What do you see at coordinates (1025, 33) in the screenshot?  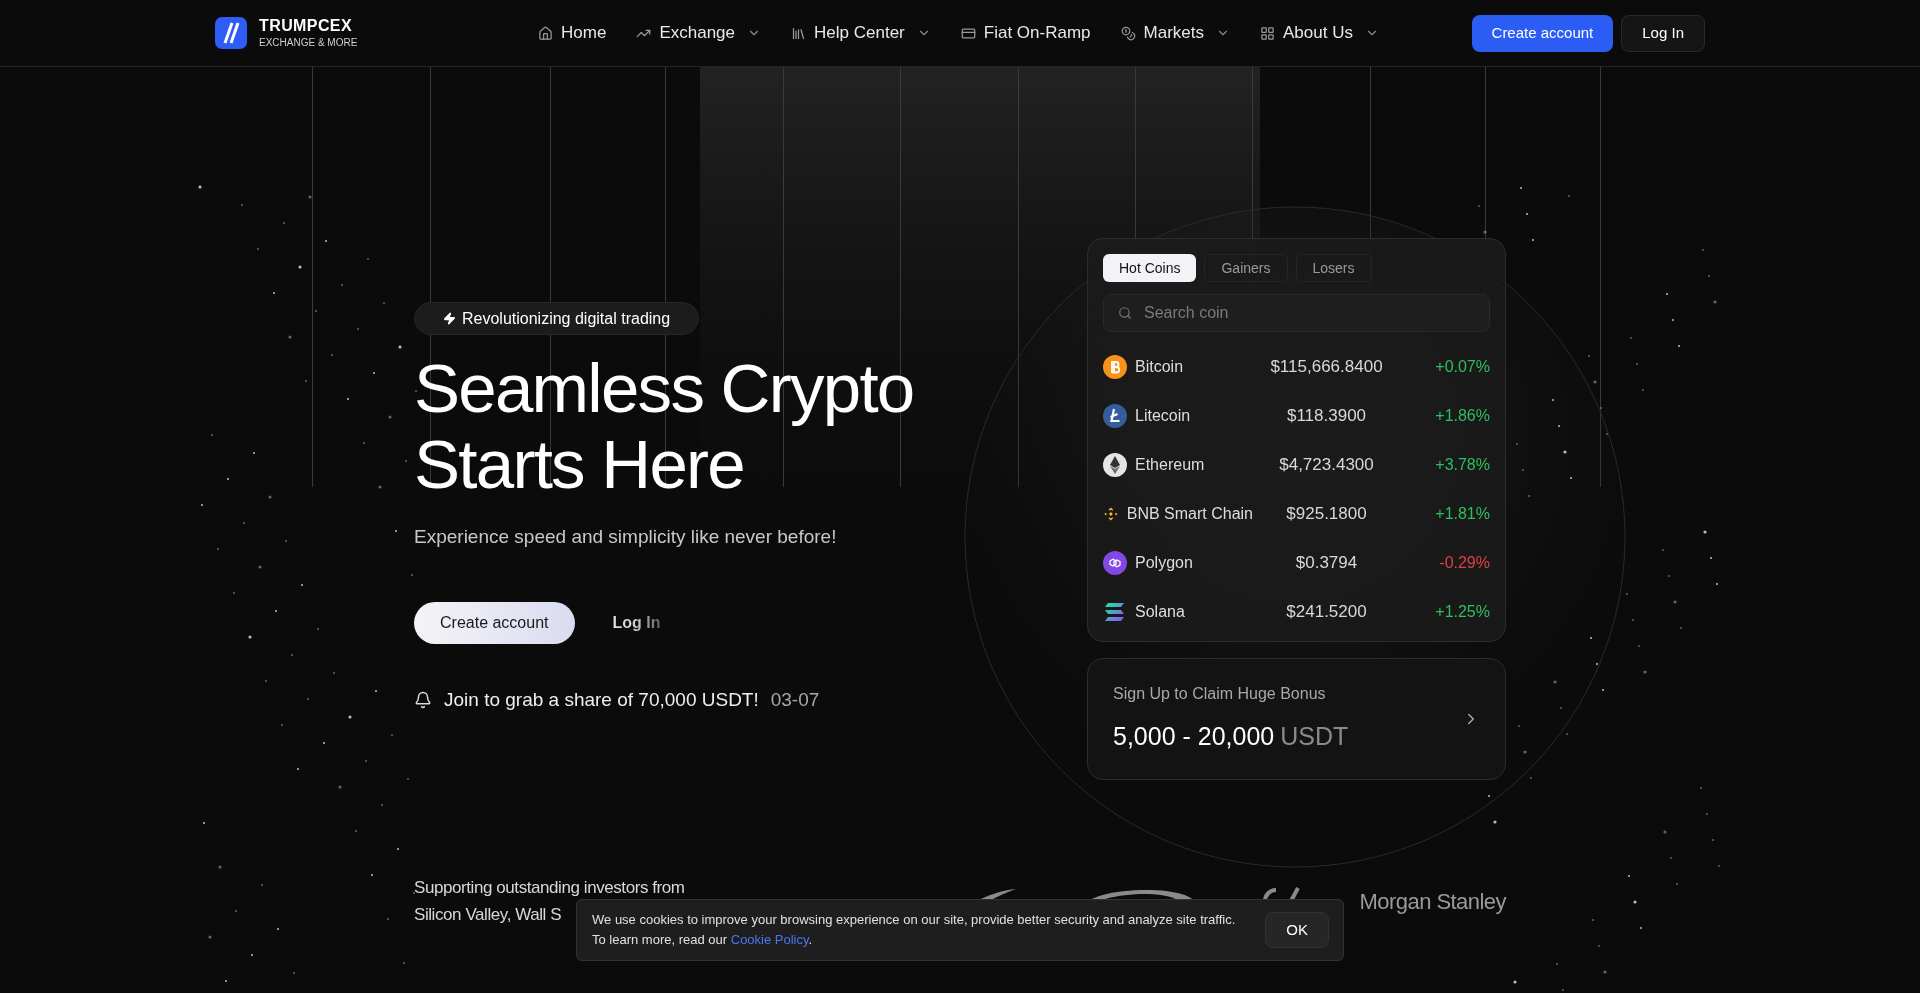 I see `nav-link: Fiat On-Ramp` at bounding box center [1025, 33].